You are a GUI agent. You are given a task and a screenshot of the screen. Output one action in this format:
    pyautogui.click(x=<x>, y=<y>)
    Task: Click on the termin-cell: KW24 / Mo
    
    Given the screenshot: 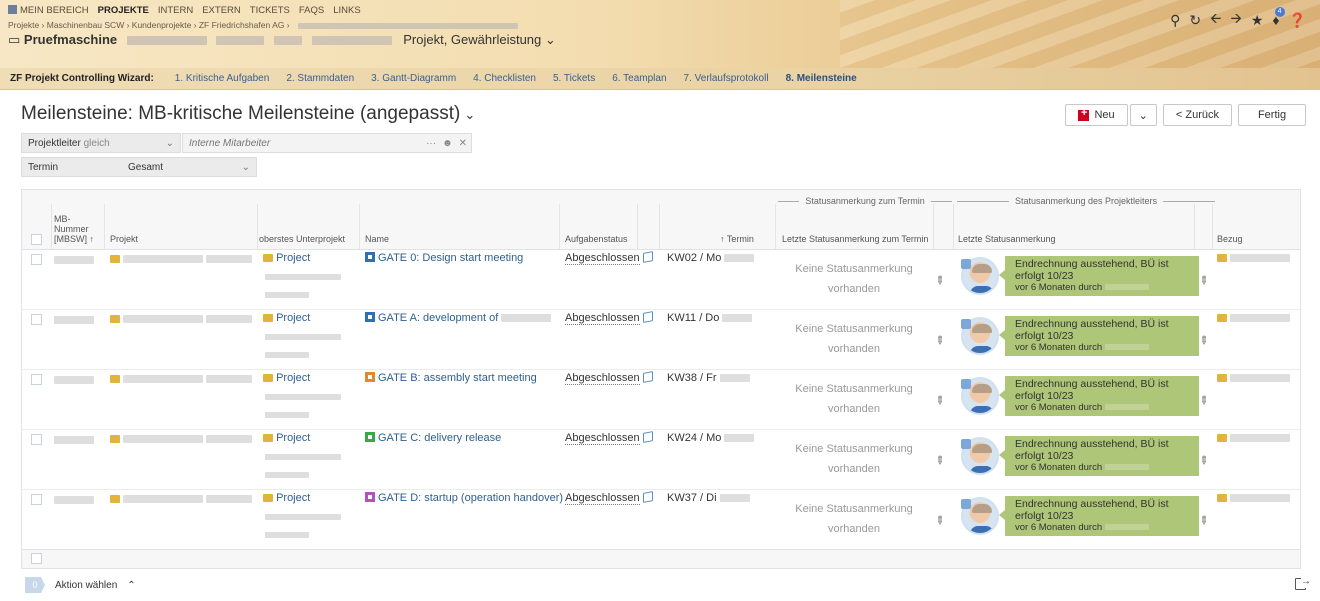 What is the action you would take?
    pyautogui.click(x=711, y=438)
    